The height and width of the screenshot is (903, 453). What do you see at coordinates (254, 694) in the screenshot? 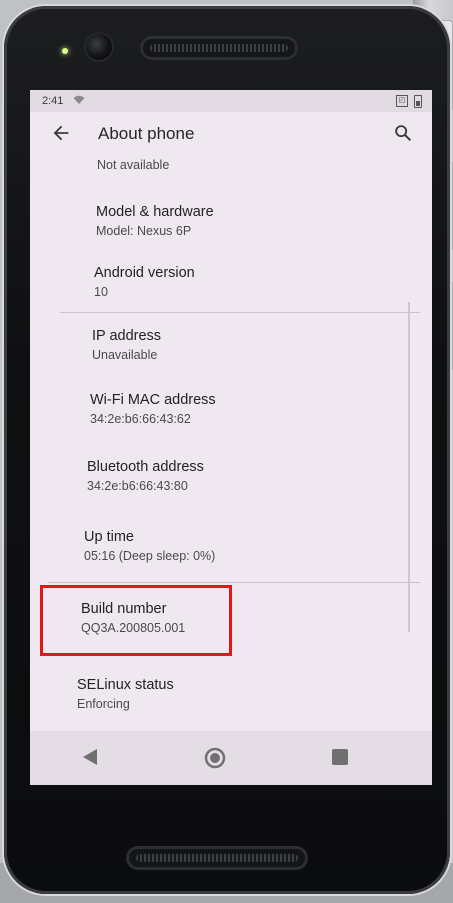
I see `list-item-selinux-status: SELinux status Enforcing` at bounding box center [254, 694].